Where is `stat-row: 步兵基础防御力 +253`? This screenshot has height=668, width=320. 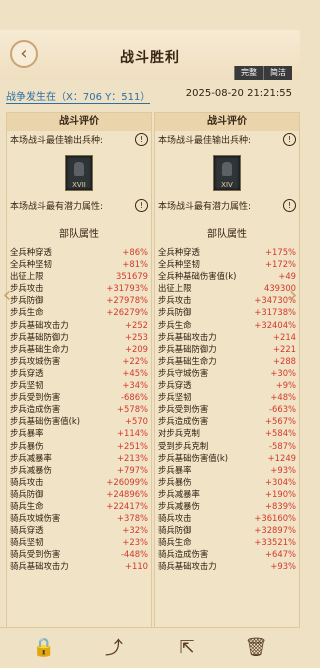 stat-row: 步兵基础防御力 +253 is located at coordinates (79, 337).